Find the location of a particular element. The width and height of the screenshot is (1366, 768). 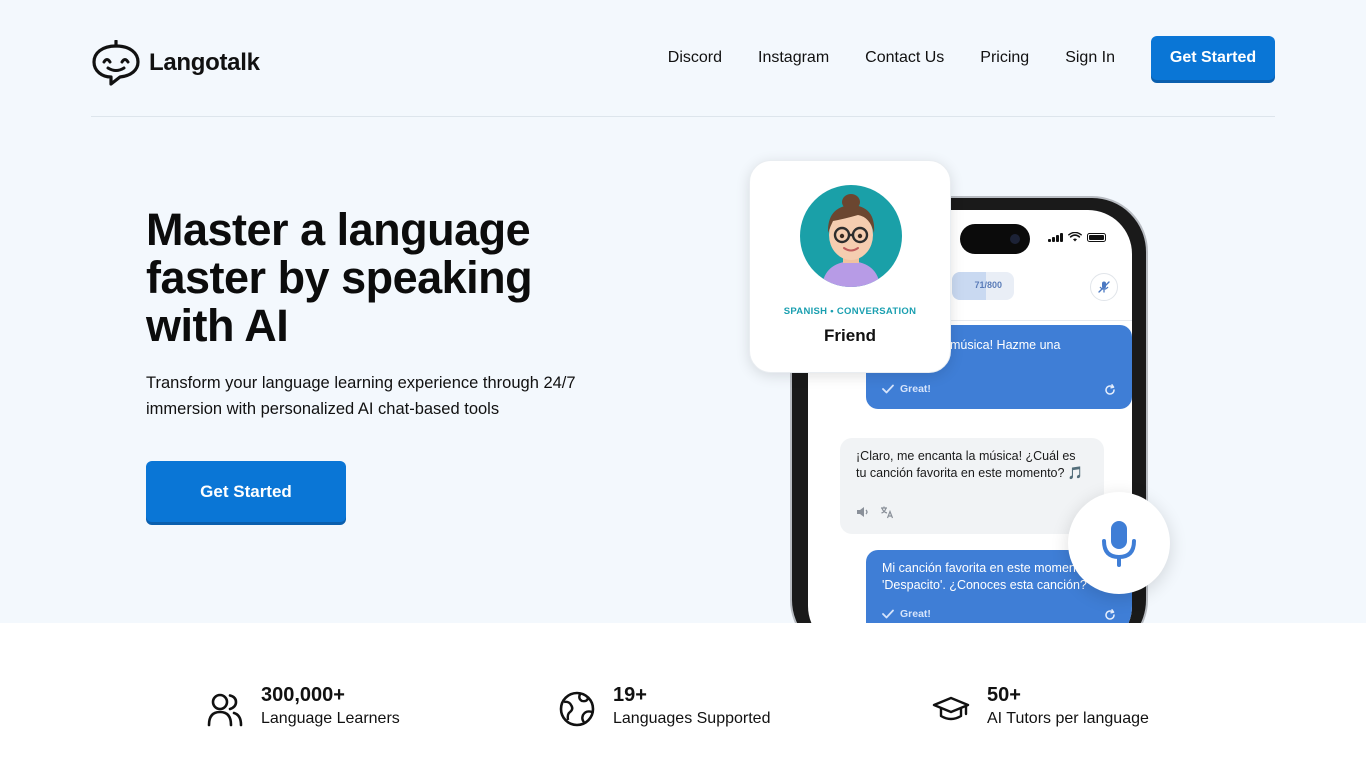

stat-label: Languages Supported is located at coordinates (692, 718).